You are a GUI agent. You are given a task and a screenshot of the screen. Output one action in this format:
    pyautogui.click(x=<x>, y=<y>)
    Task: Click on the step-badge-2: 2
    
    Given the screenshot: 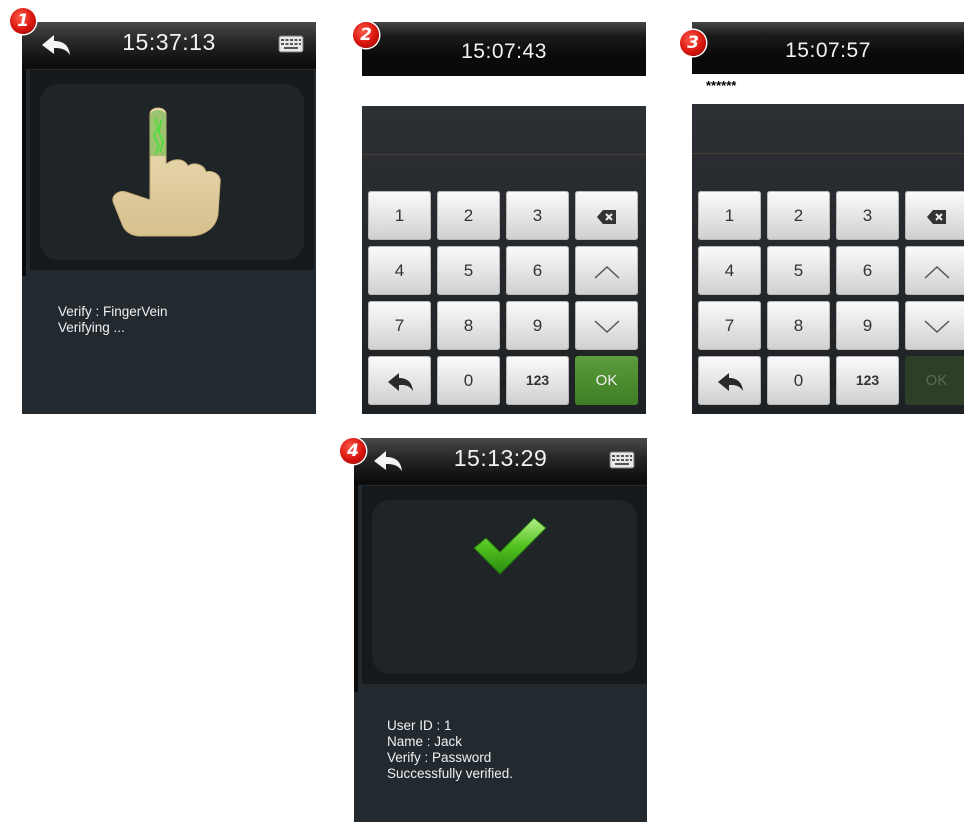 What is the action you would take?
    pyautogui.click(x=366, y=35)
    